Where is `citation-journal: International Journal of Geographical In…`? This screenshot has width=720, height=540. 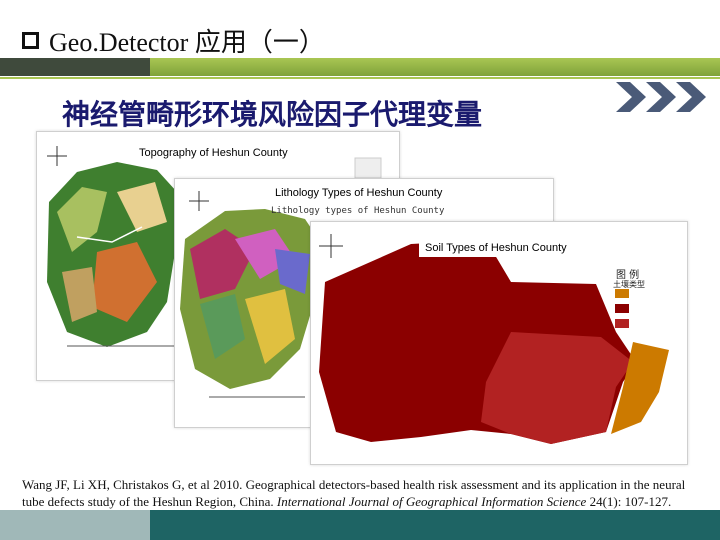
citation-journal: International Journal of Geographical In… is located at coordinates (431, 501).